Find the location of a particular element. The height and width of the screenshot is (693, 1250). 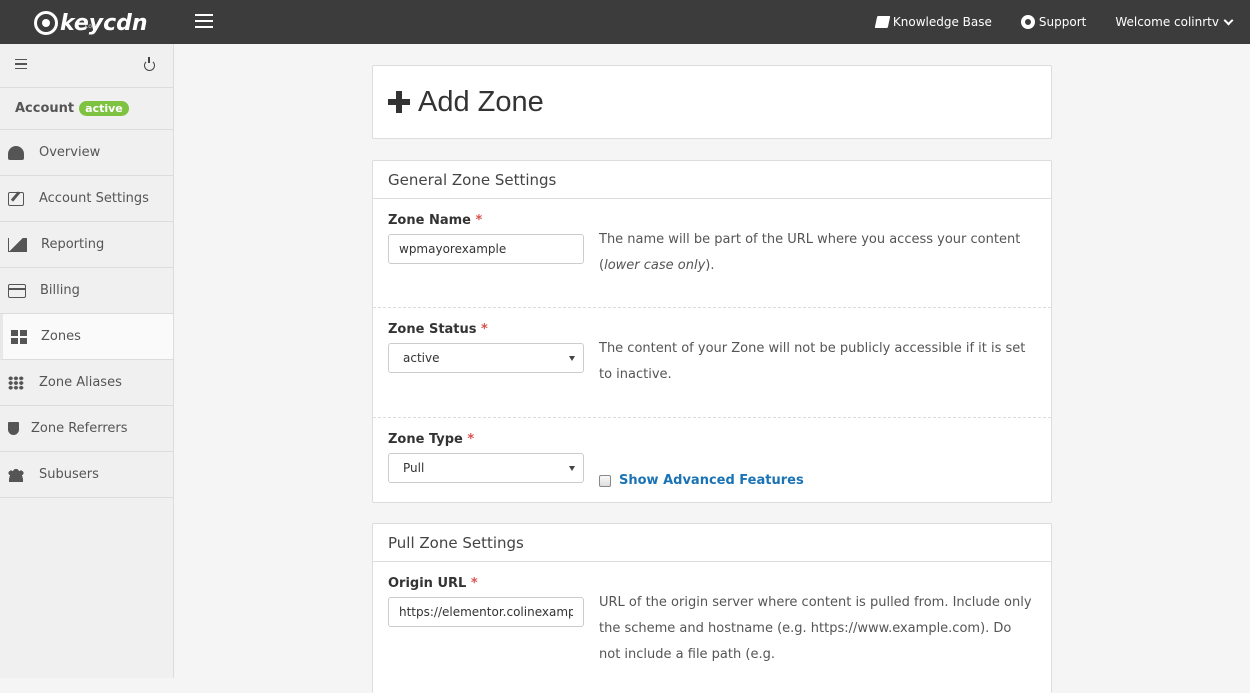

knowledge-base-link: Knowledge Base is located at coordinates (933, 22).